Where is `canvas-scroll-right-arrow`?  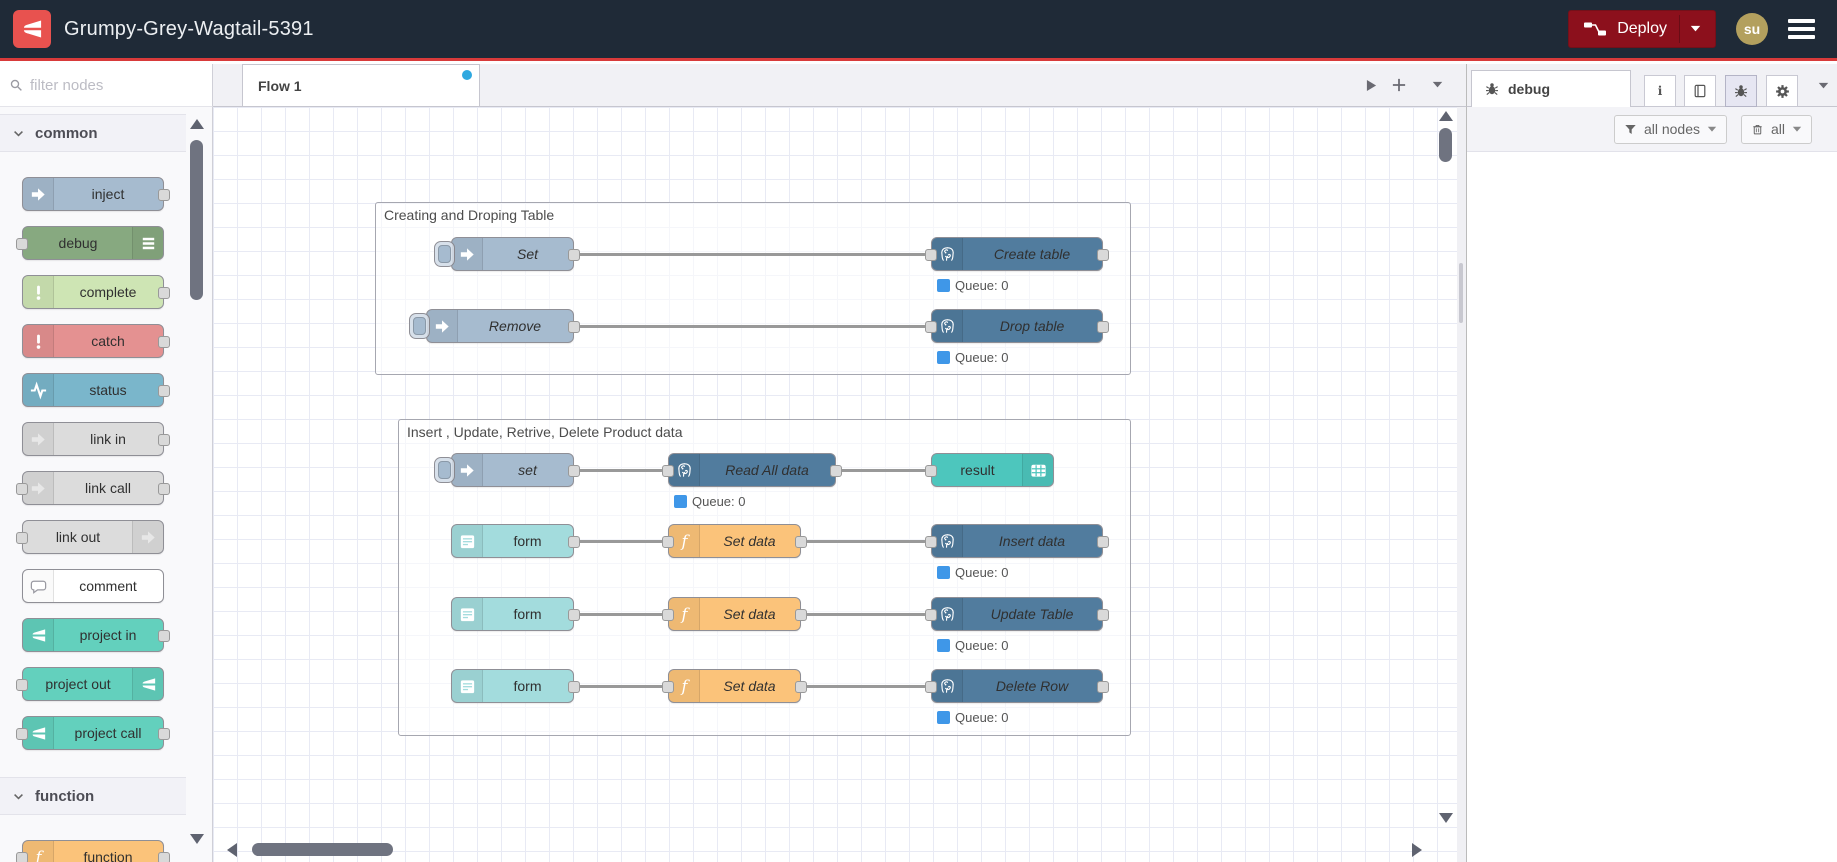 canvas-scroll-right-arrow is located at coordinates (1417, 850).